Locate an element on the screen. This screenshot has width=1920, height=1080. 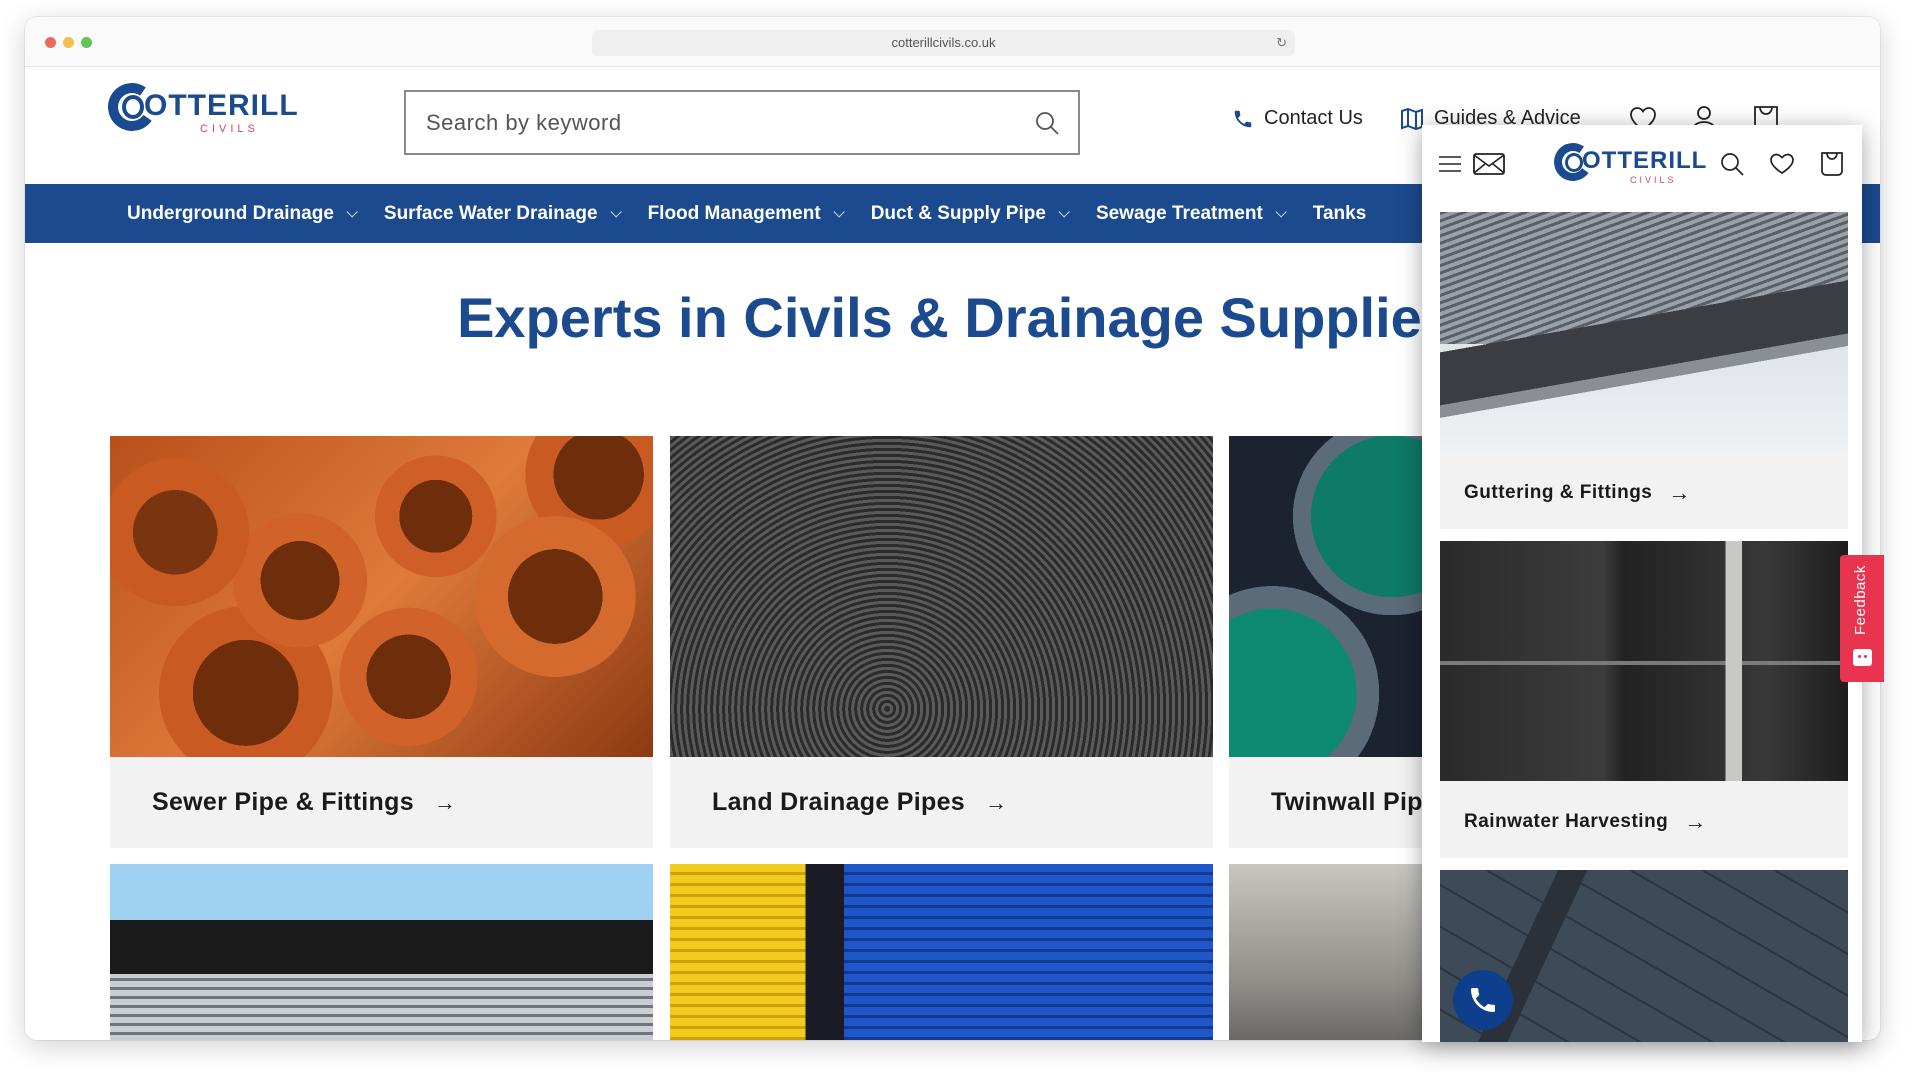
address-bar: cotterillcivils.co.uk ↻ is located at coordinates (943, 43).